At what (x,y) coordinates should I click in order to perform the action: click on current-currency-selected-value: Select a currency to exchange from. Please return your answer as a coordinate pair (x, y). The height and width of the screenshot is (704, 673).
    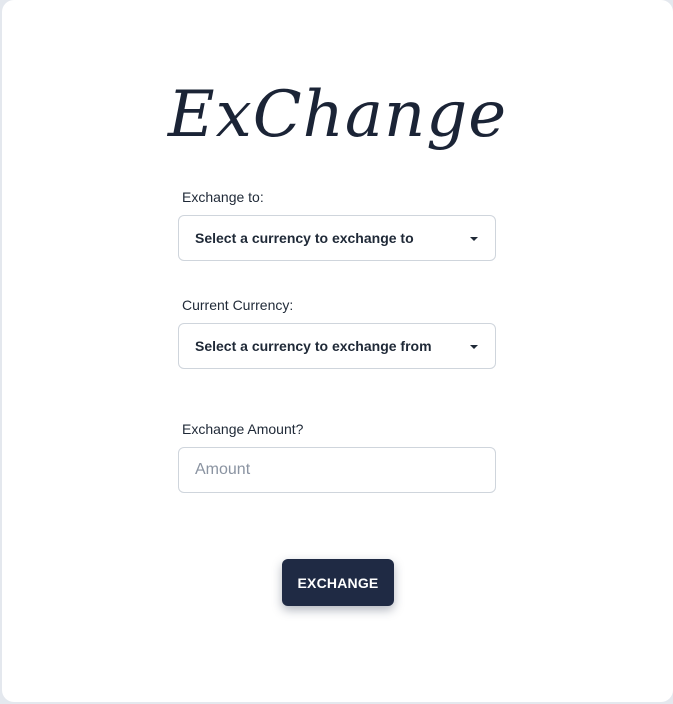
    Looking at the image, I should click on (313, 346).